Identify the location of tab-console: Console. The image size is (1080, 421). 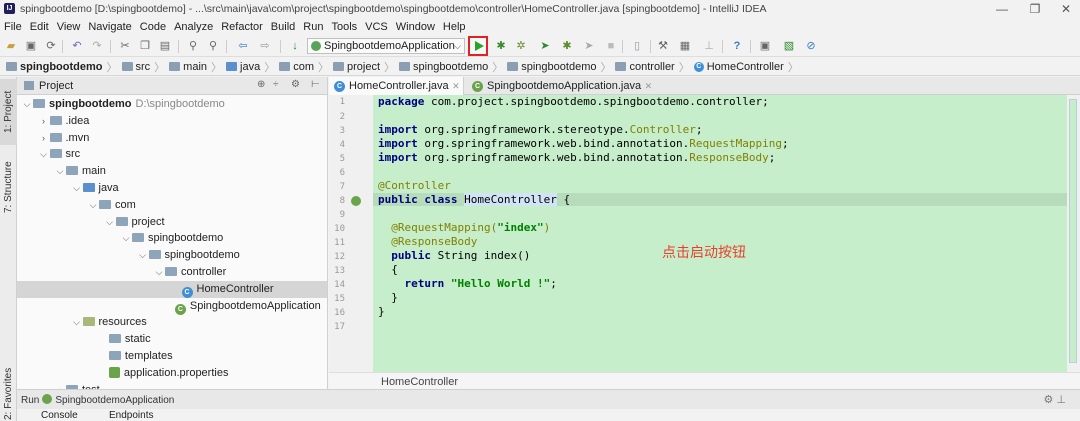
(59, 415).